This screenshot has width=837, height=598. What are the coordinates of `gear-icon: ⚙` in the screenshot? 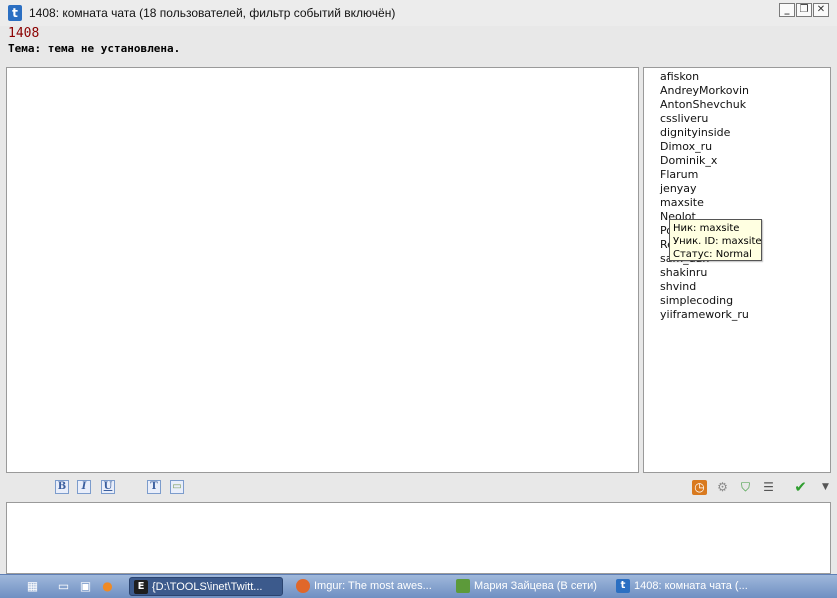 It's located at (722, 487).